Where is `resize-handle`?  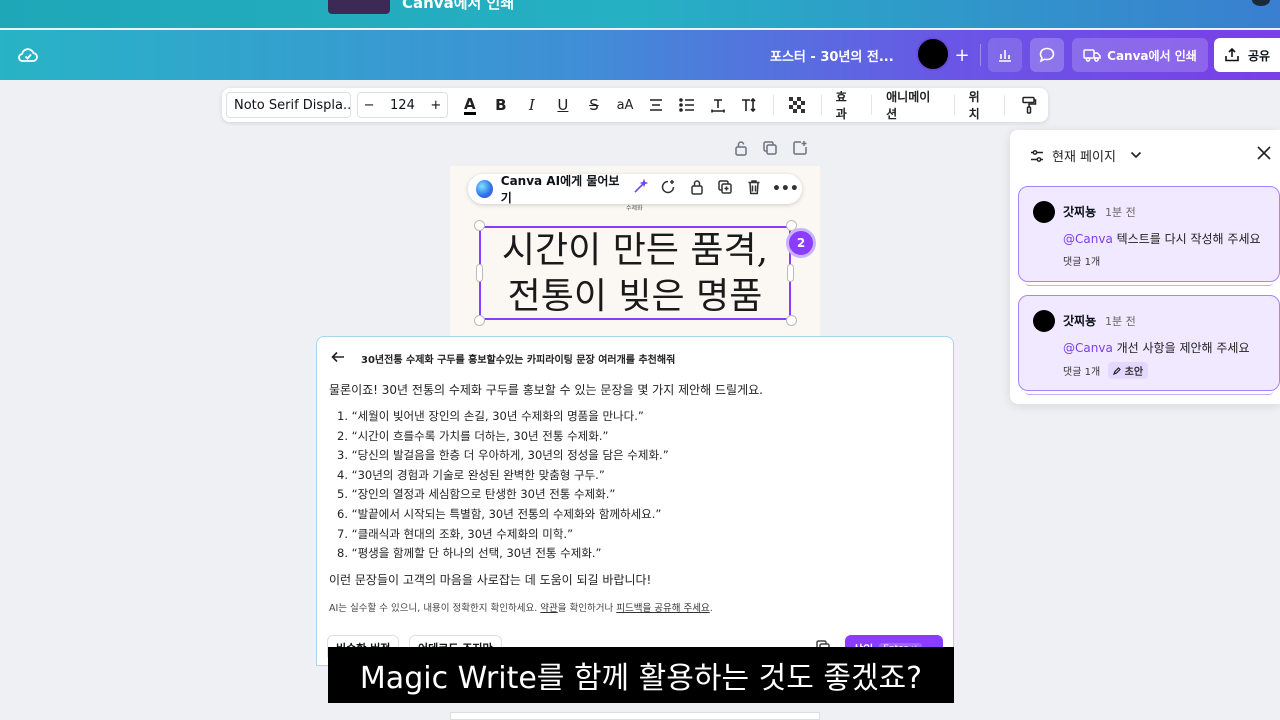 resize-handle is located at coordinates (791, 320).